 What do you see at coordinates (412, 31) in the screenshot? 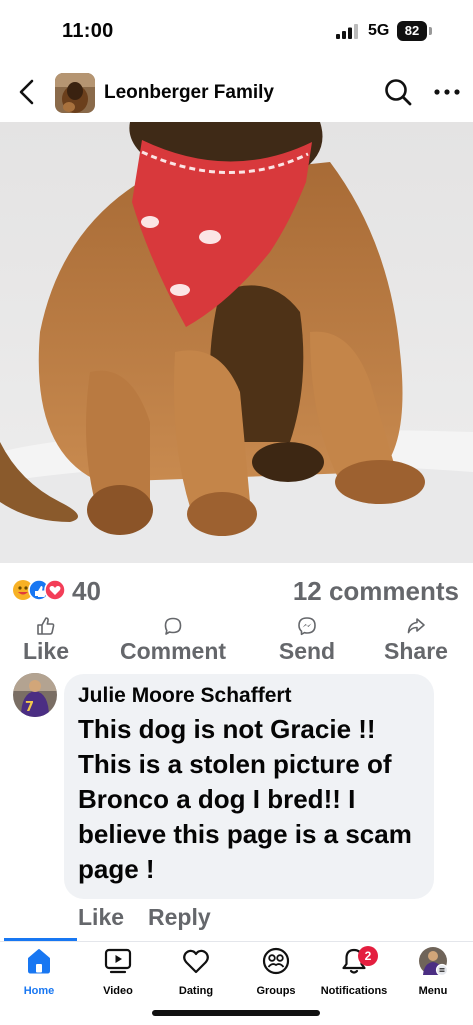
I see `battery-icon: 82` at bounding box center [412, 31].